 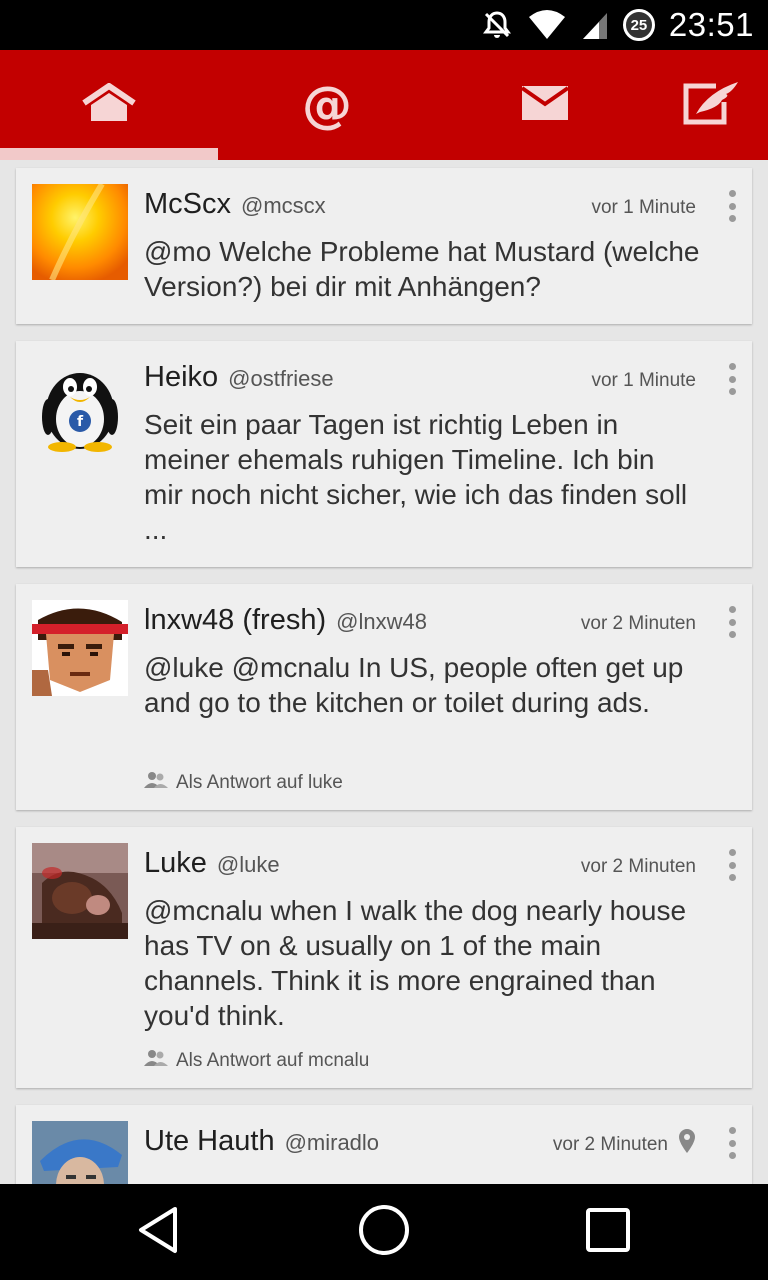 I want to click on tab-home, so click(x=109, y=105).